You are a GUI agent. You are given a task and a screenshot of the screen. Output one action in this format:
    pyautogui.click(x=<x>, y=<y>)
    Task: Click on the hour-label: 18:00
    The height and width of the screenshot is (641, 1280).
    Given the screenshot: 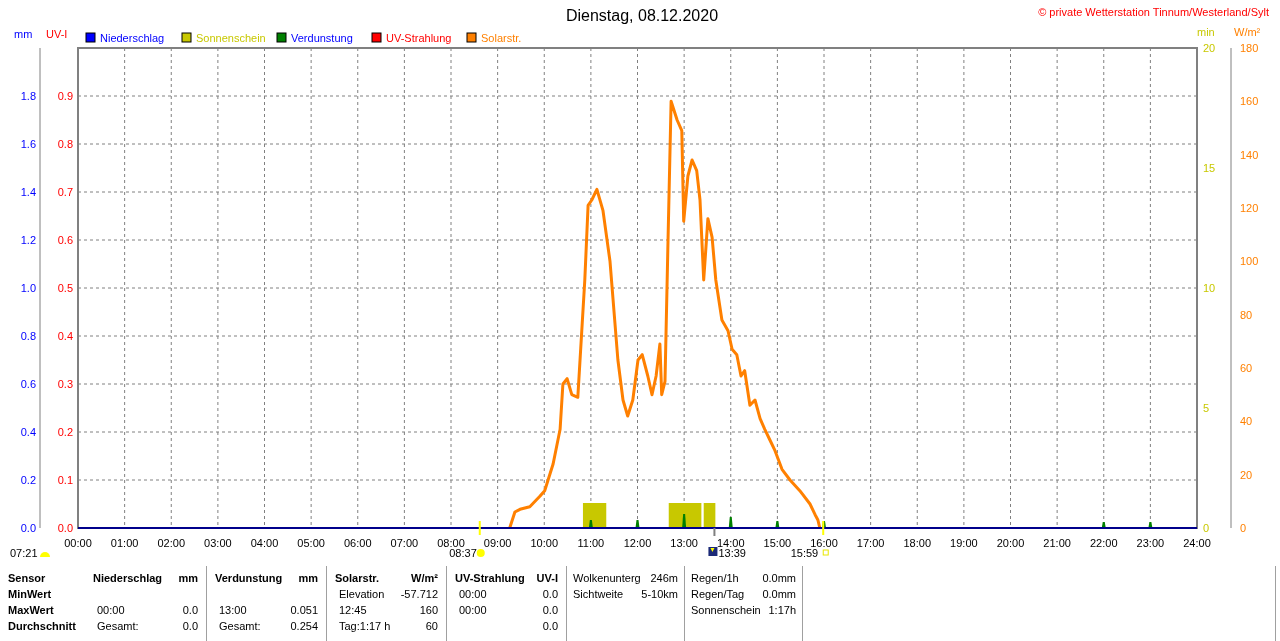 What is the action you would take?
    pyautogui.click(x=917, y=543)
    